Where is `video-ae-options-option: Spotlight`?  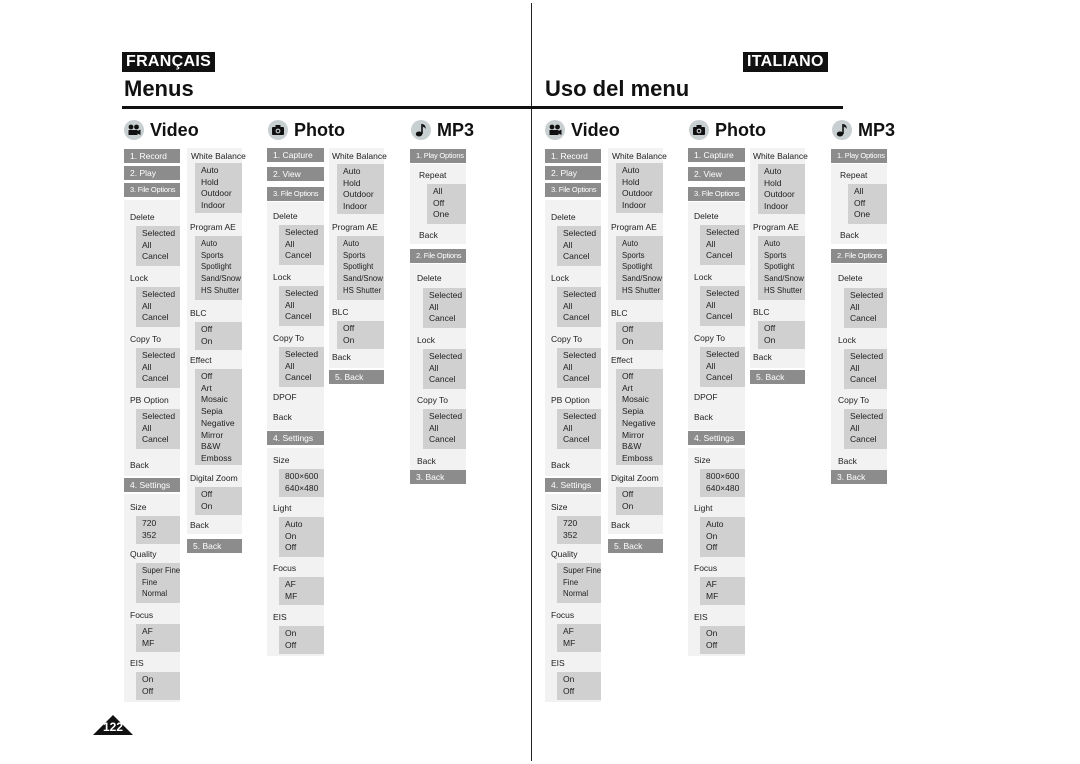 video-ae-options-option: Spotlight is located at coordinates (221, 267).